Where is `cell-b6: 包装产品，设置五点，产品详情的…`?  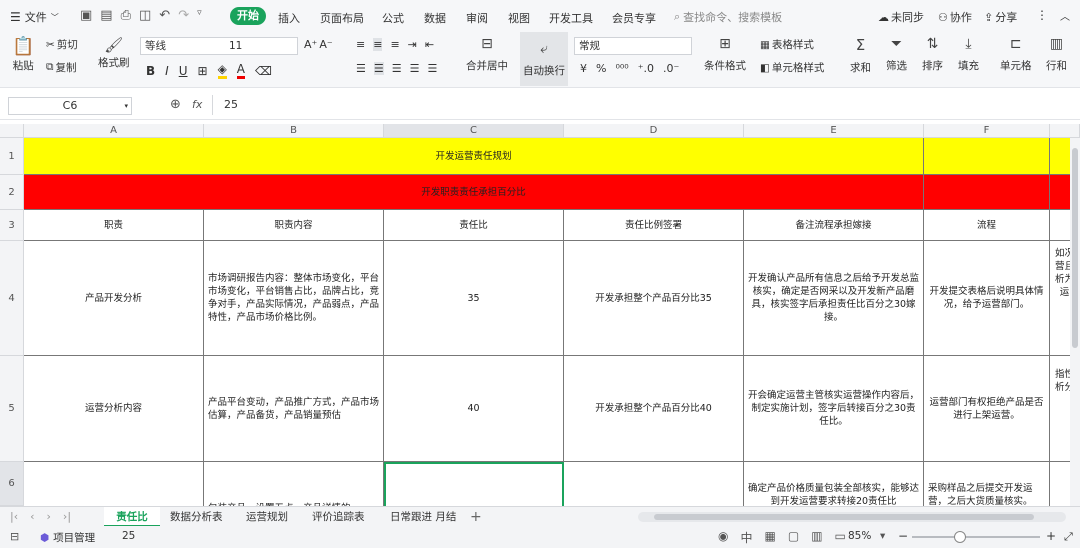
cell-b6: 包装产品，设置五点，产品详情的… is located at coordinates (294, 484).